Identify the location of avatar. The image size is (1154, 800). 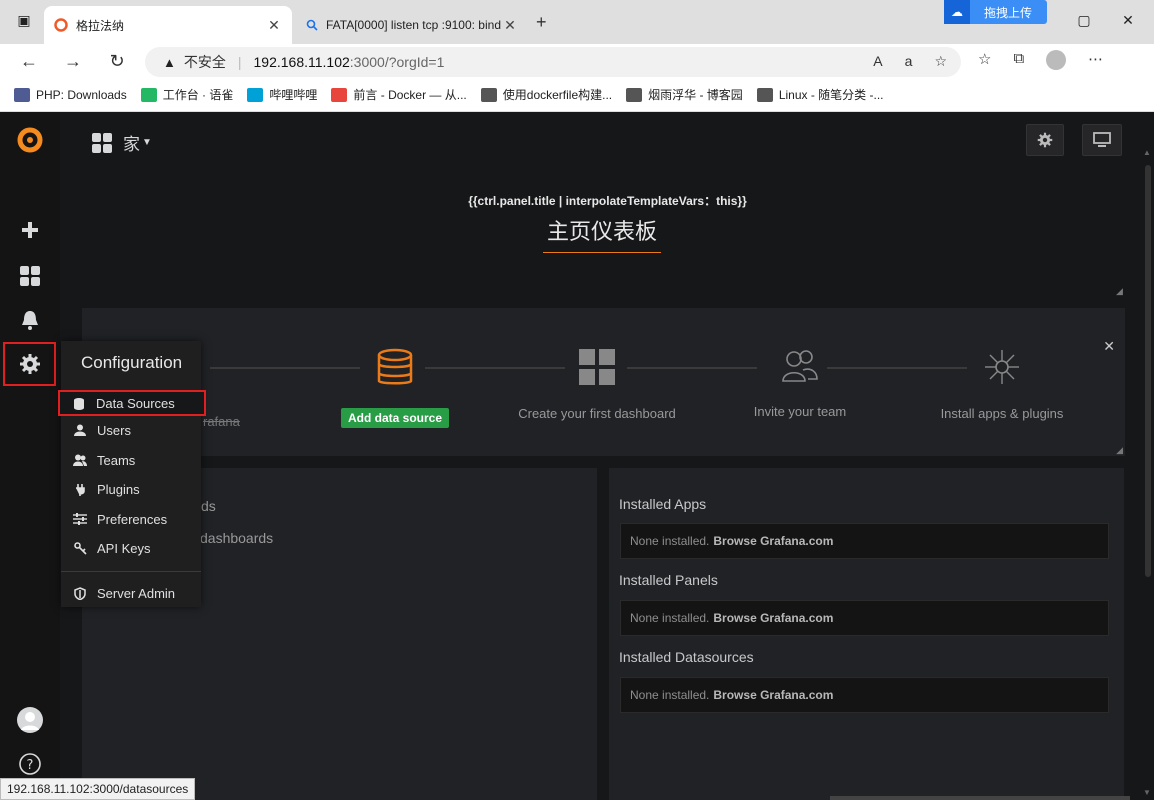
(30, 720).